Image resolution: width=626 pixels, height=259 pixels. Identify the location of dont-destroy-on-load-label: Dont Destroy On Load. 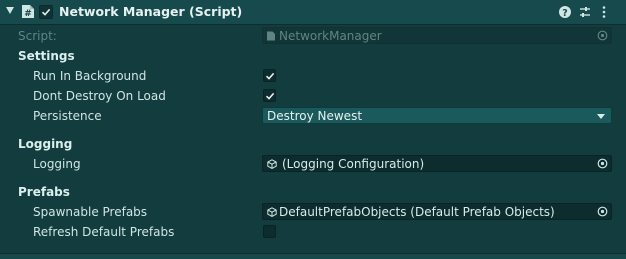
(99, 96).